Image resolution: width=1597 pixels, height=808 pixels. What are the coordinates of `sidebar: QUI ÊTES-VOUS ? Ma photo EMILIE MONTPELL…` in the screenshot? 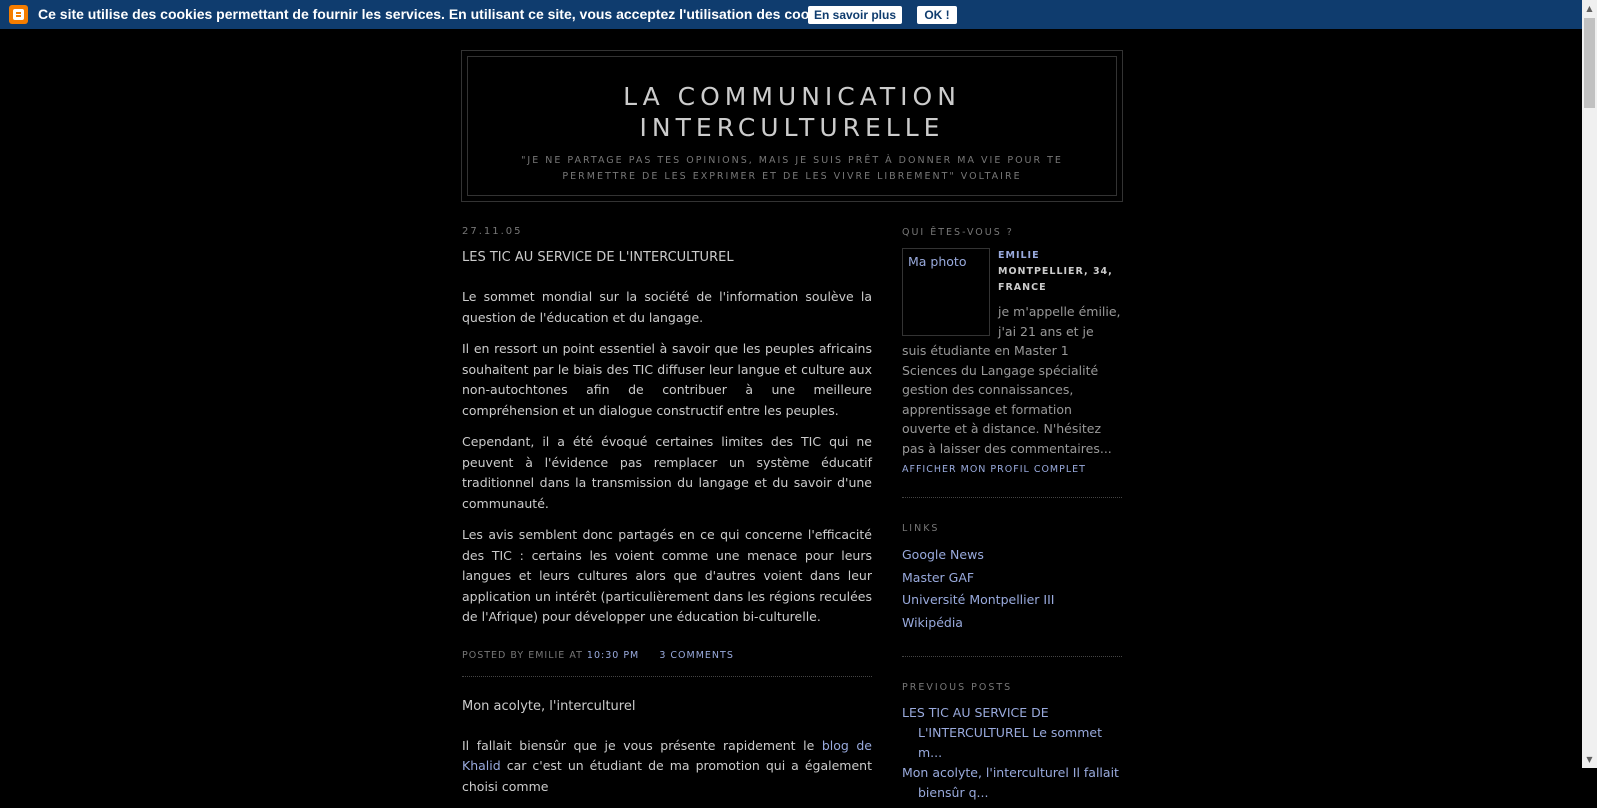 It's located at (1012, 512).